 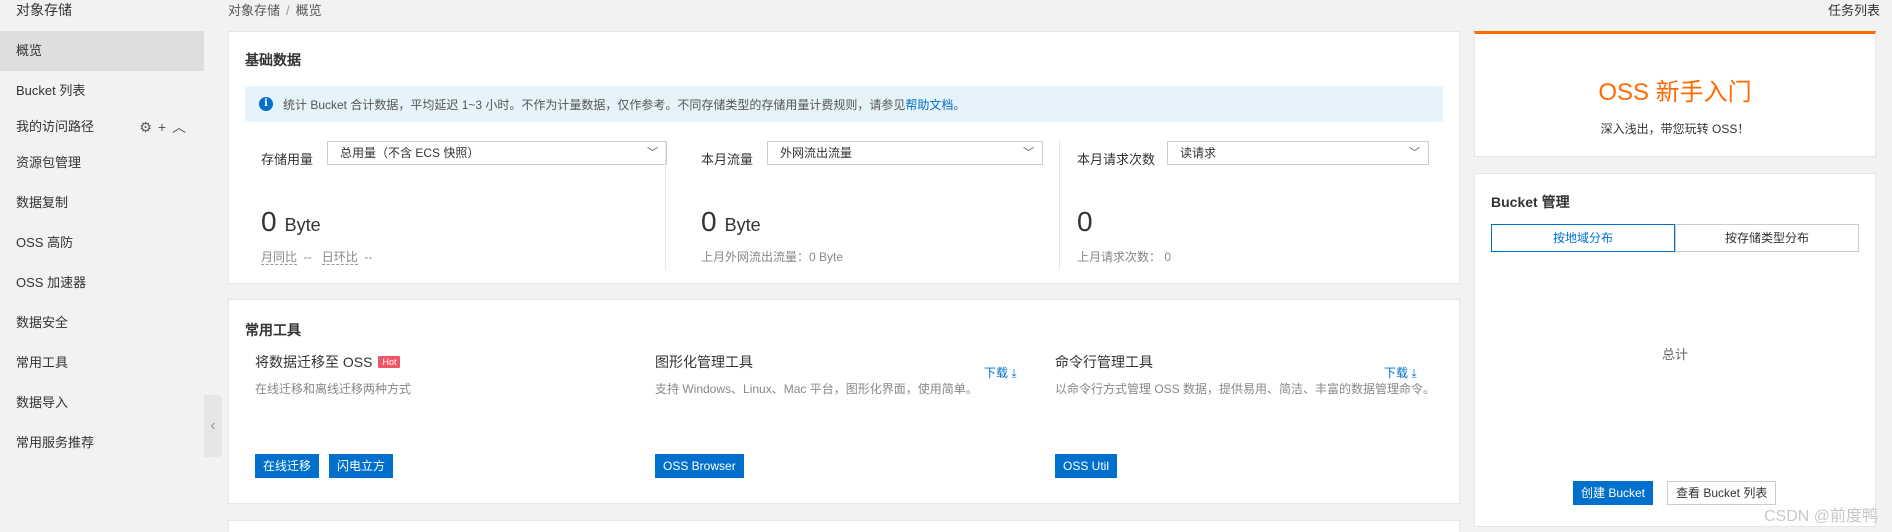 I want to click on online-migrate-button: 在线迁移, so click(x=287, y=466).